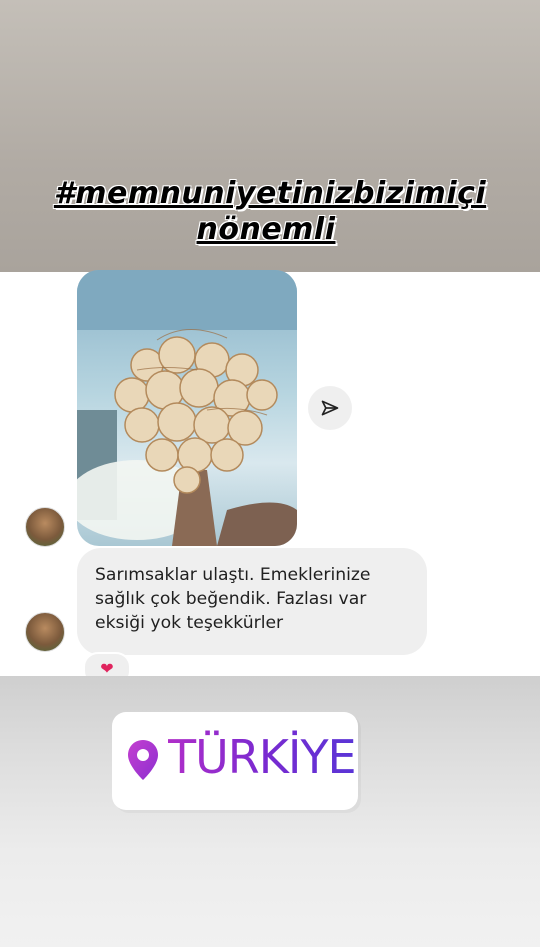  What do you see at coordinates (187, 408) in the screenshot?
I see `garlic-photo` at bounding box center [187, 408].